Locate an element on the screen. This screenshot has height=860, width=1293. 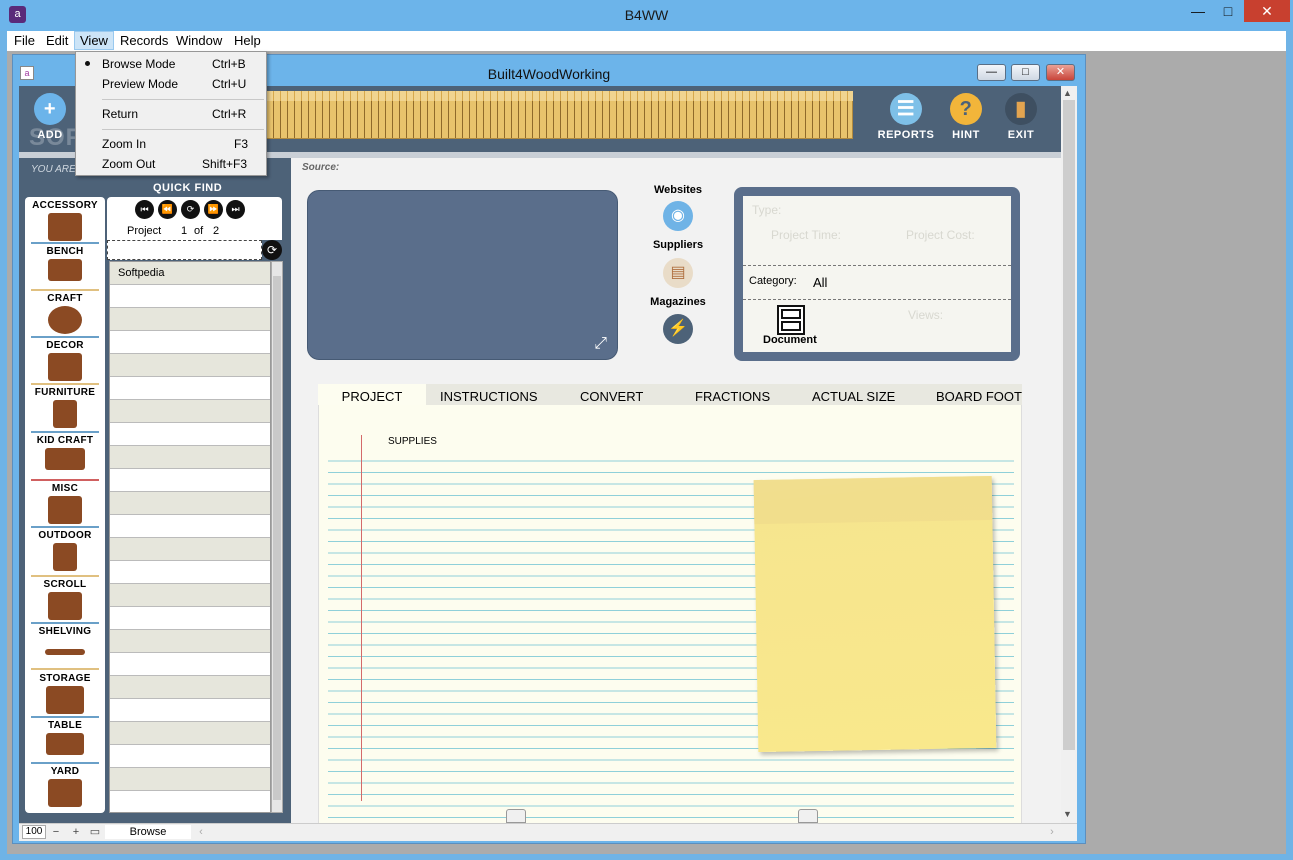
menu-preview-mode: Preview Mode is located at coordinates (140, 84).